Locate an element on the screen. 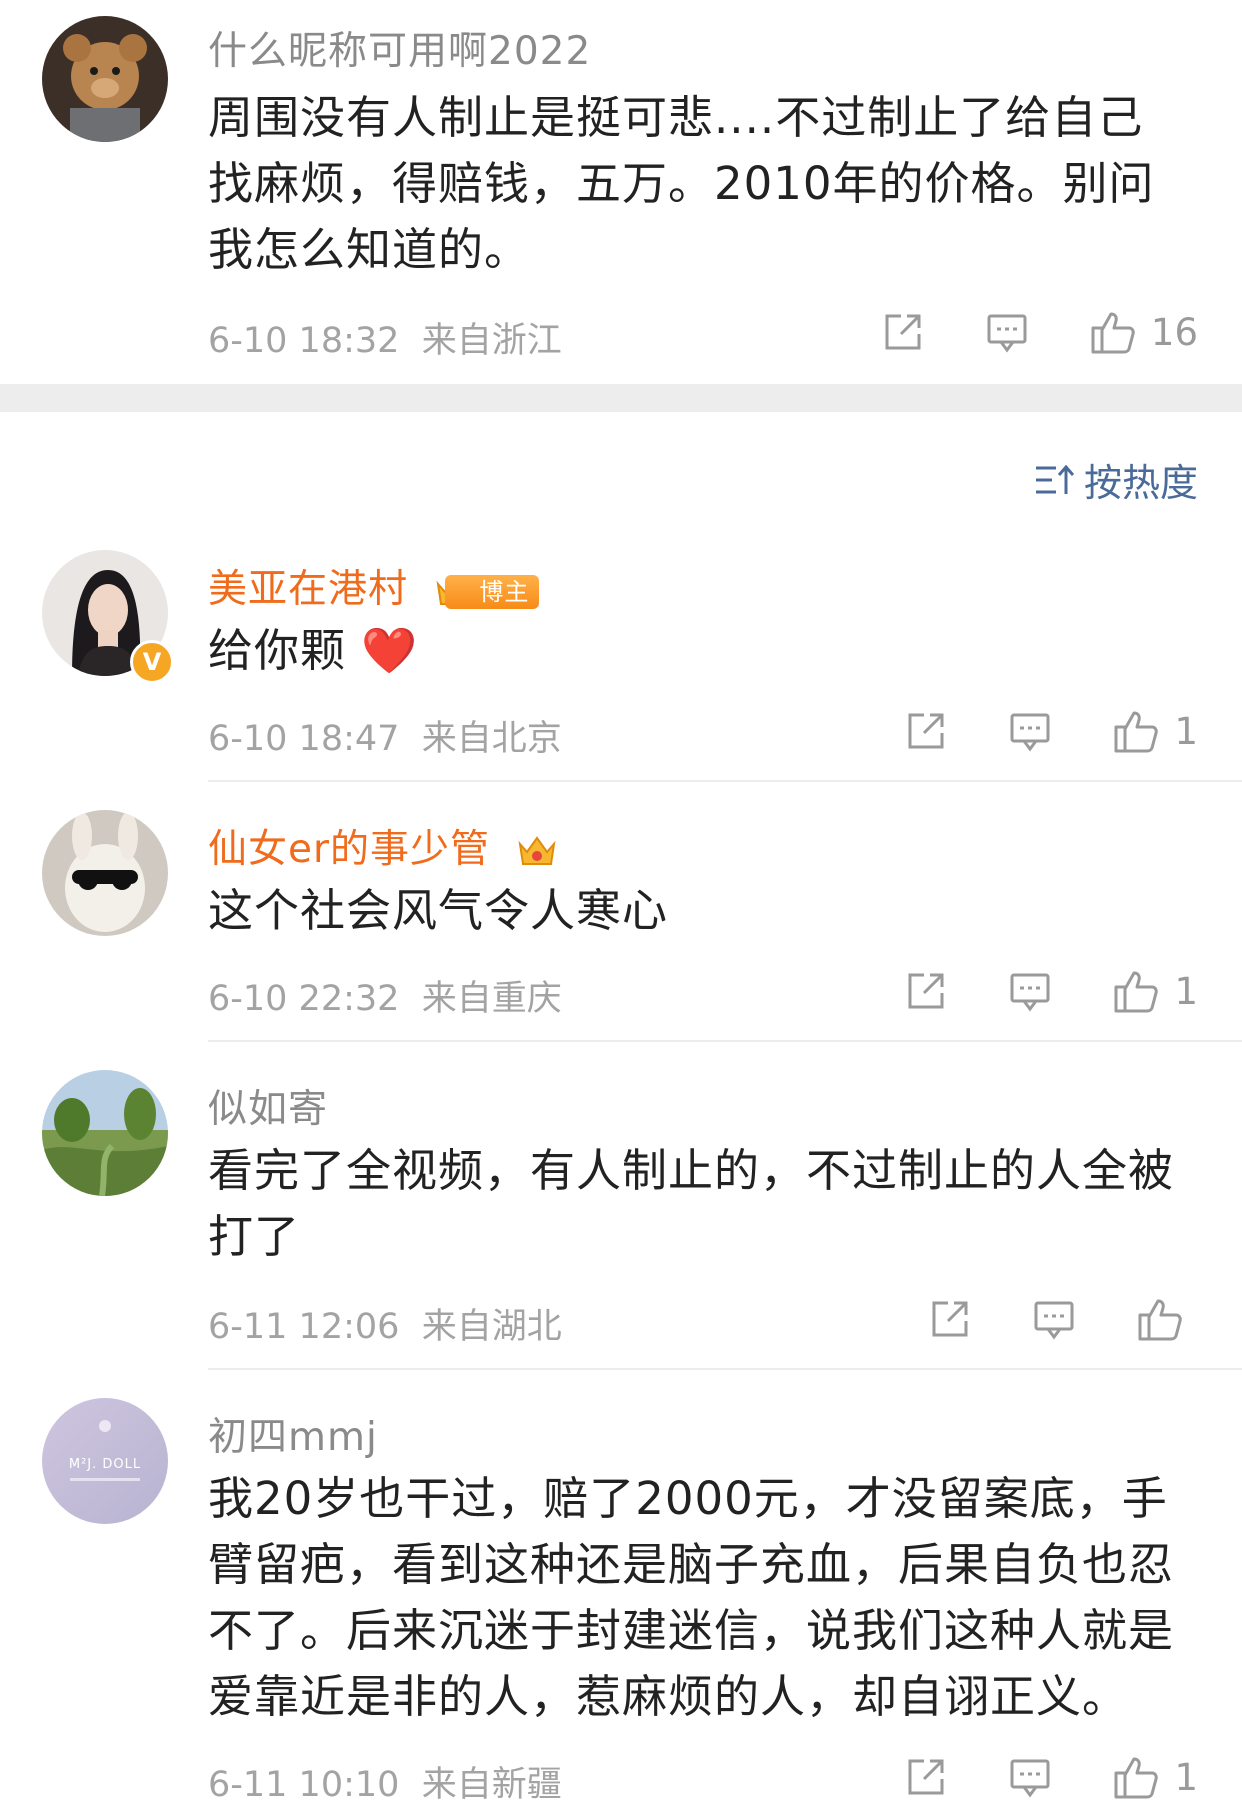 The width and height of the screenshot is (1242, 1812). comment-meta: 6-10 18:32 来自浙江 is located at coordinates (385, 337).